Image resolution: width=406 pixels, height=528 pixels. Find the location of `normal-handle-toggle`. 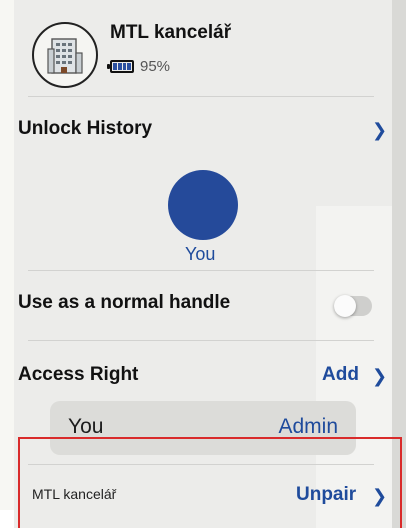

normal-handle-toggle is located at coordinates (353, 306).